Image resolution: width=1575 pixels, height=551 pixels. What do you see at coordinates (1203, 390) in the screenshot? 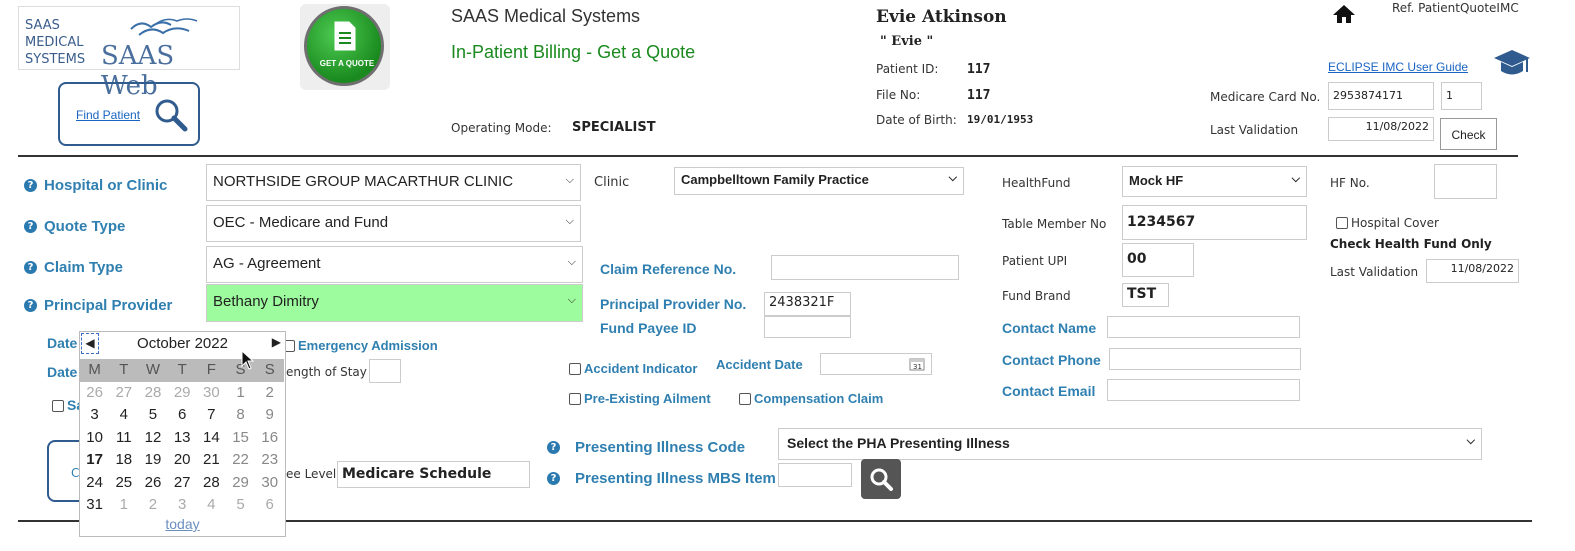
I see `contact-email-input` at bounding box center [1203, 390].